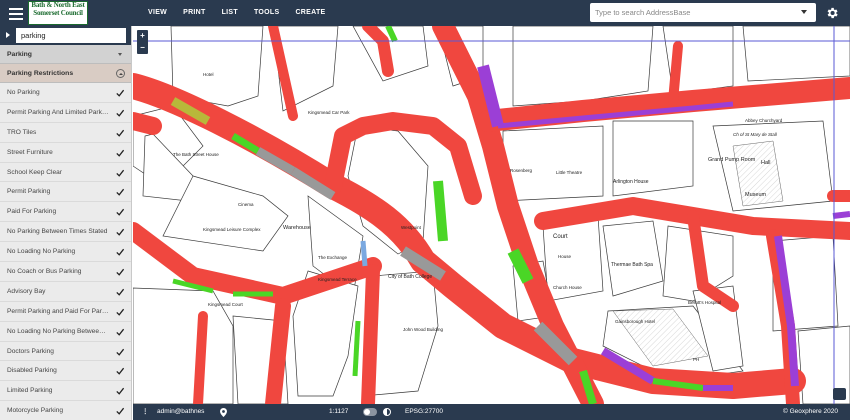  What do you see at coordinates (423, 329) in the screenshot?
I see `map-label-john-wood: John Wood Building` at bounding box center [423, 329].